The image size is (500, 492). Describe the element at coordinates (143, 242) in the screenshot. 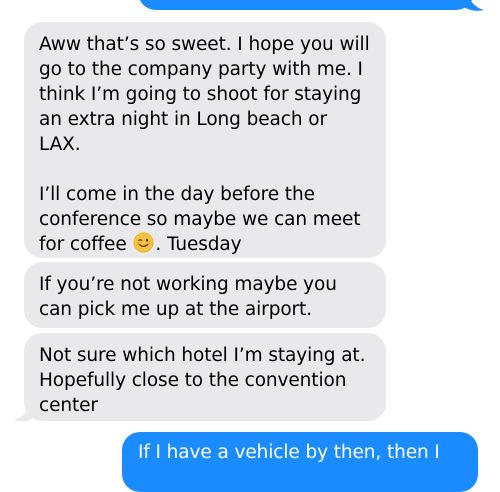

I see `winking-face-icon` at that location.